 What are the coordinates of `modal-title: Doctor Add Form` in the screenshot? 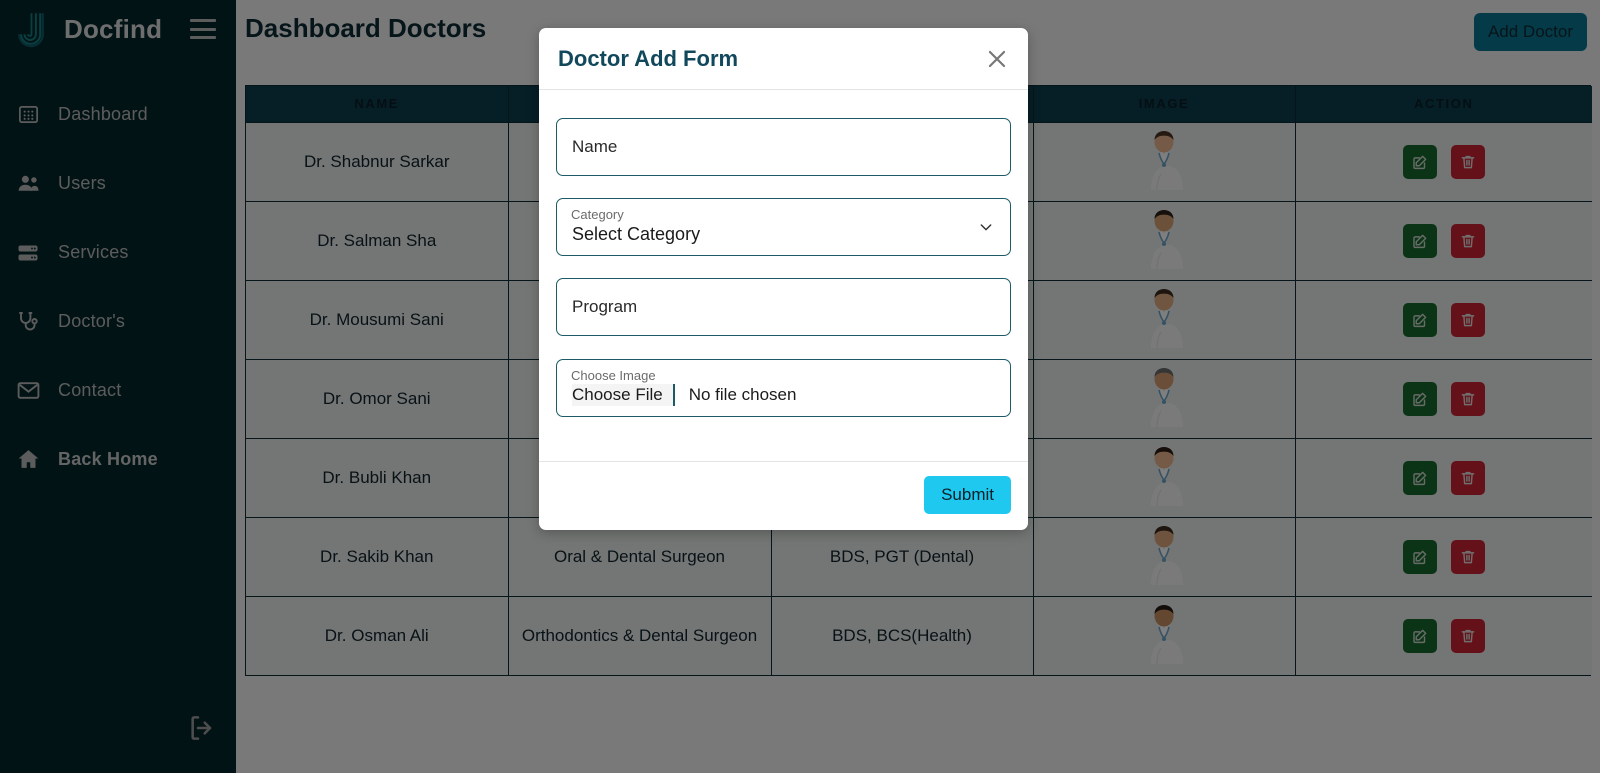 It's located at (648, 58).